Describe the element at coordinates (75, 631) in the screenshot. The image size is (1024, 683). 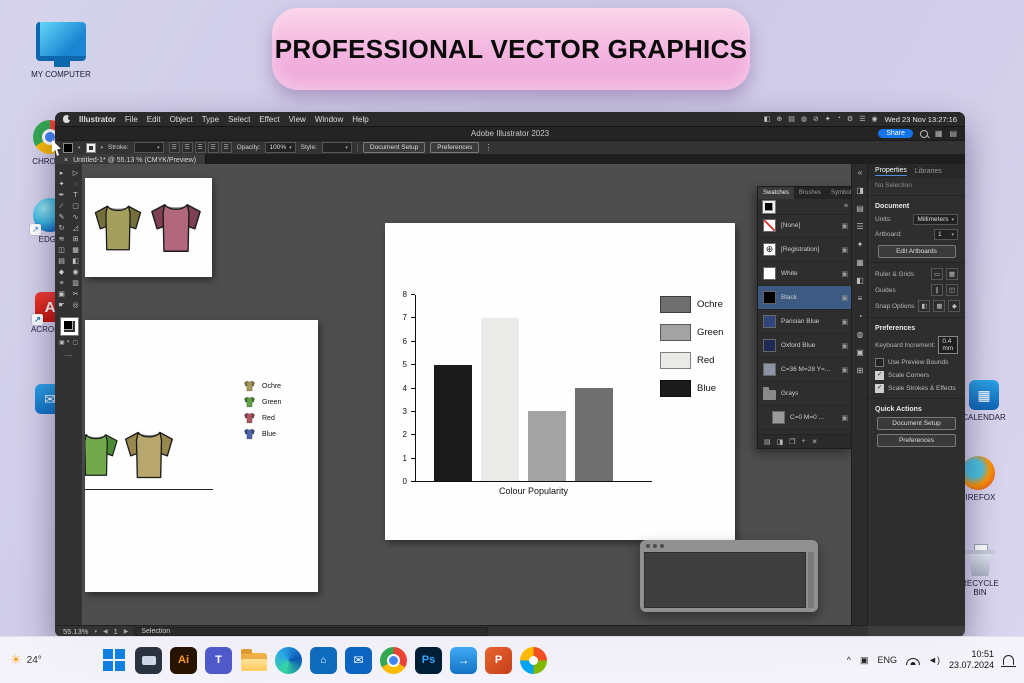
I see `zoom-level: 55.13%` at that location.